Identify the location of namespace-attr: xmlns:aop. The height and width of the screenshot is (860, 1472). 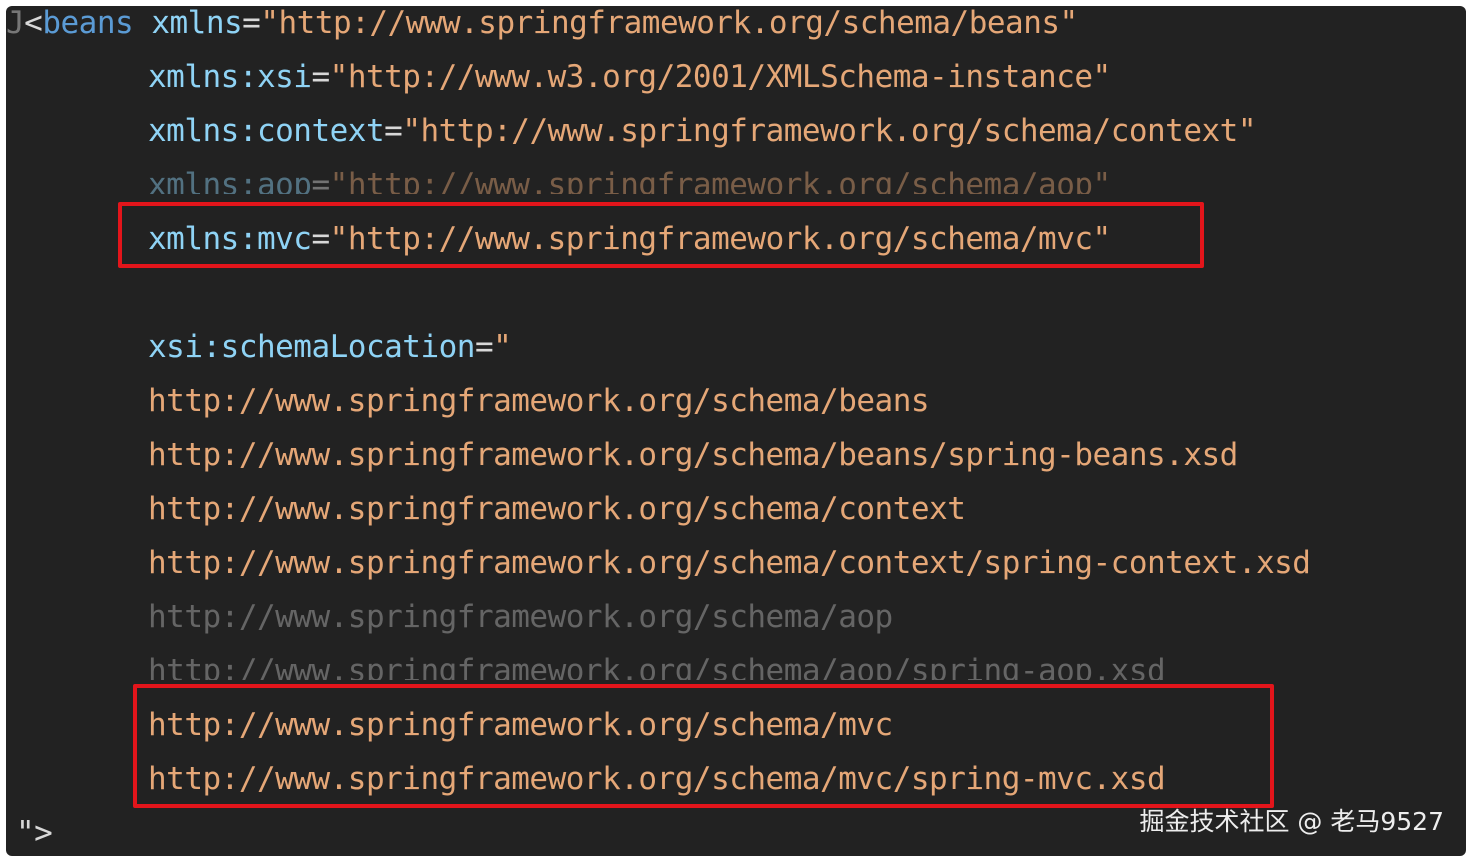
(230, 185).